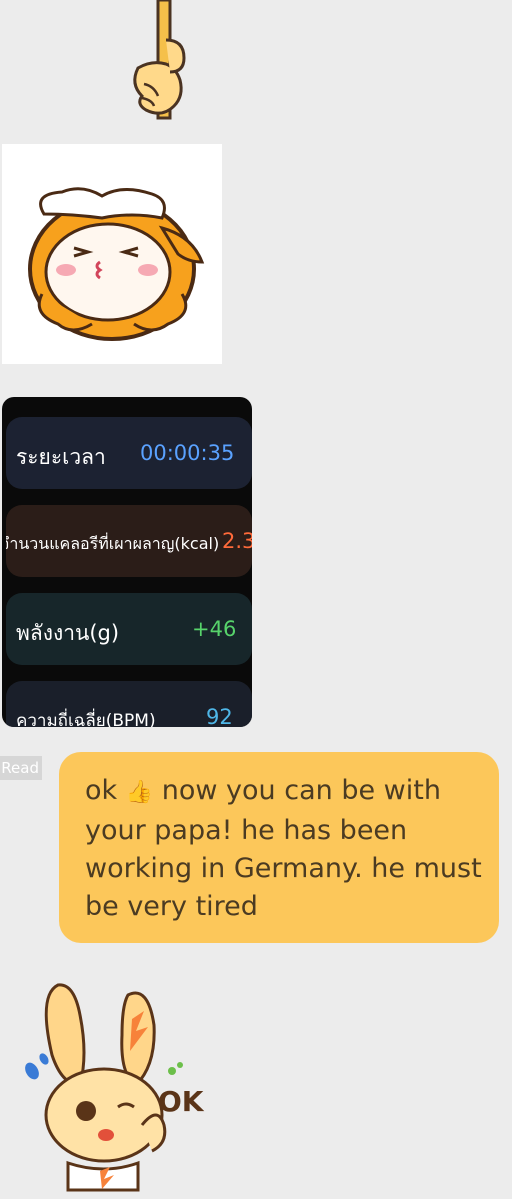  Describe the element at coordinates (123, 1085) in the screenshot. I see `bunny-ok-sticker: OK` at that location.